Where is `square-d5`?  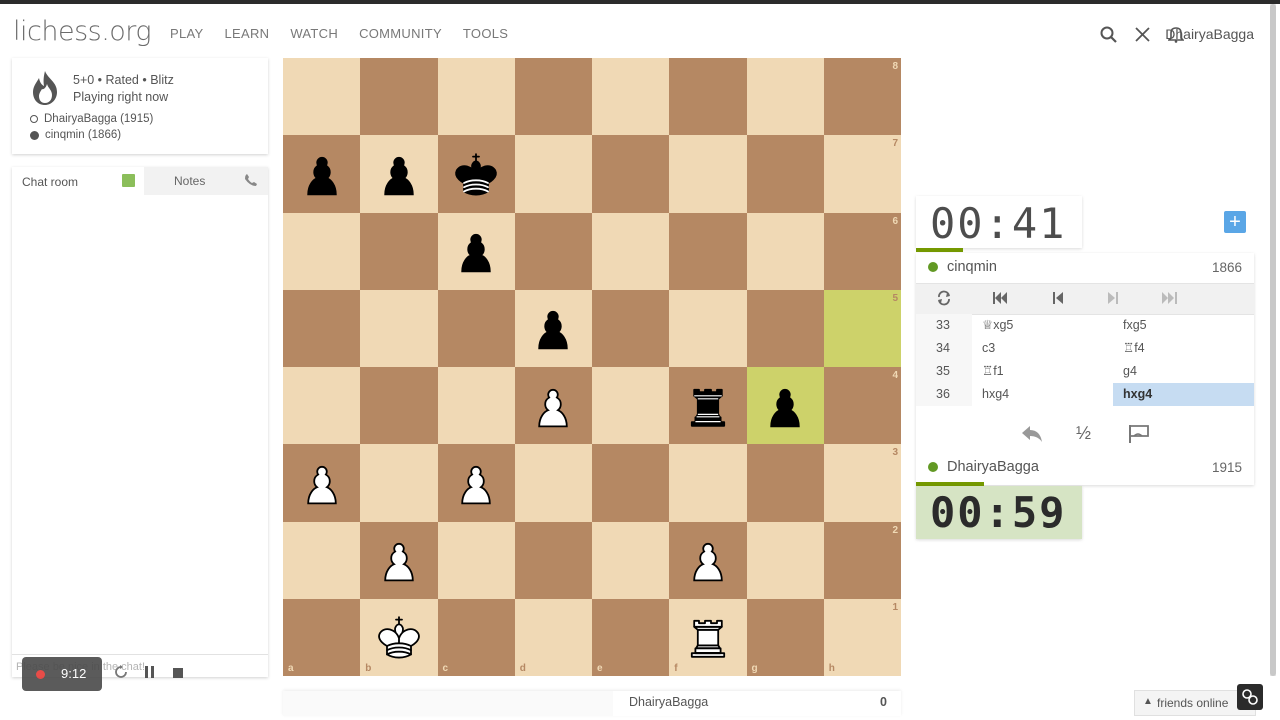 square-d5 is located at coordinates (553, 328).